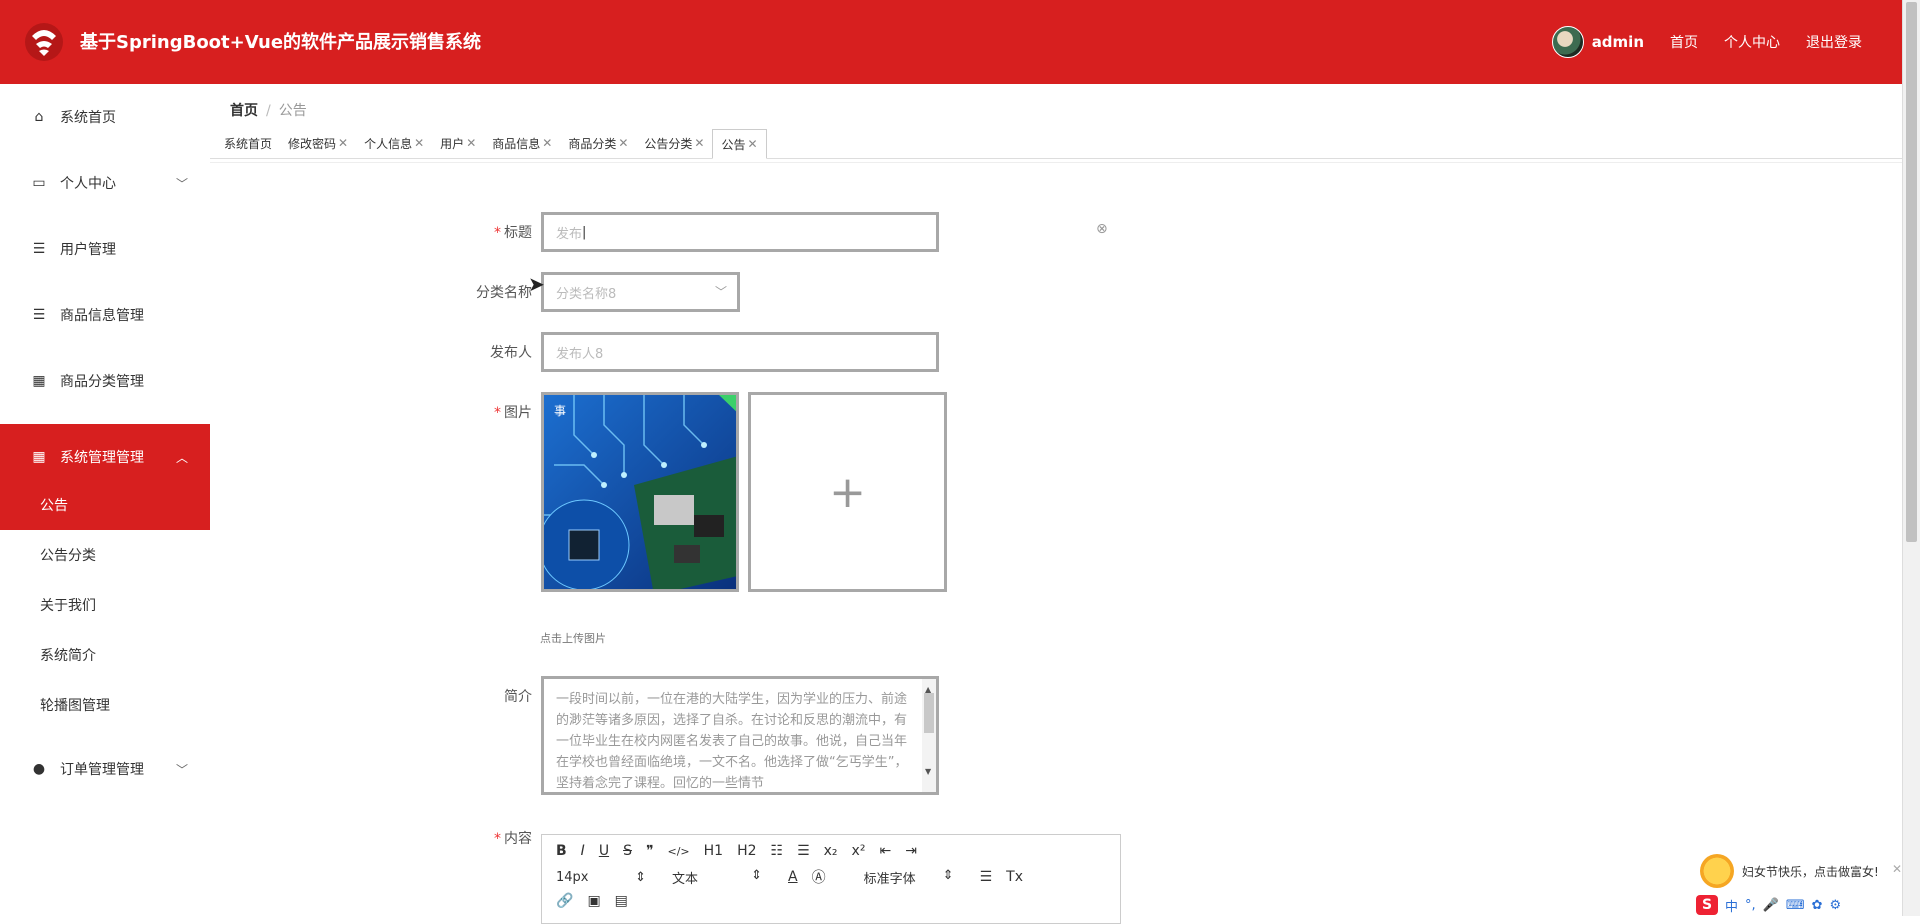  What do you see at coordinates (105, 183) in the screenshot?
I see `sidebar-item-profile: ▭ 个人中心 ﹀` at bounding box center [105, 183].